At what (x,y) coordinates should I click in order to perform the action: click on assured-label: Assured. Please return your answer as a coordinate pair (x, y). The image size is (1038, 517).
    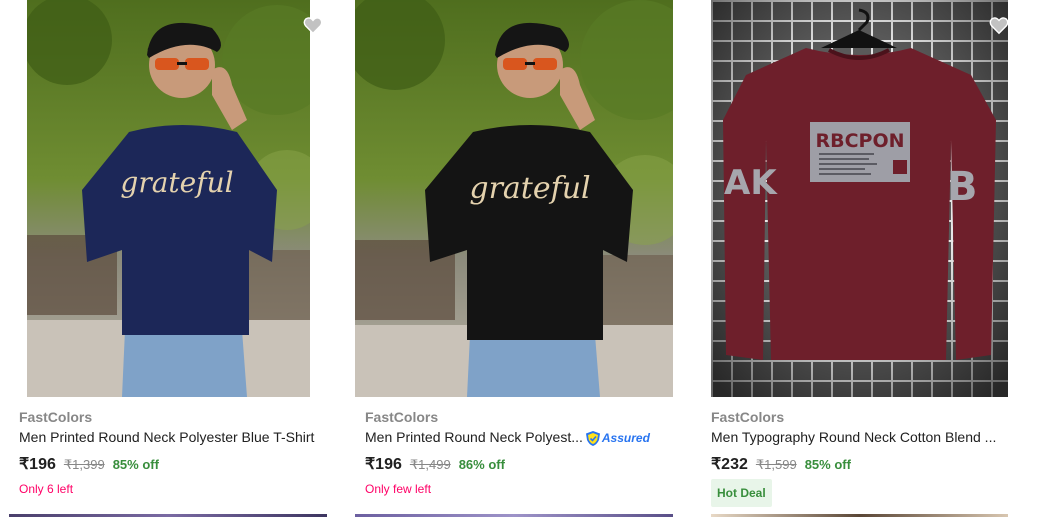
    Looking at the image, I should click on (625, 438).